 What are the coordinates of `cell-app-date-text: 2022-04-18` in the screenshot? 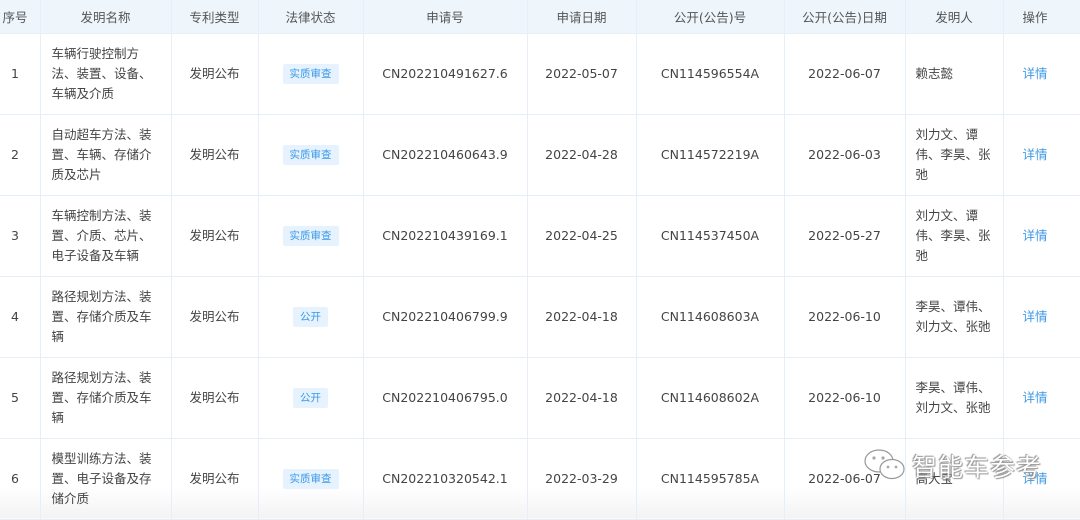 It's located at (581, 316).